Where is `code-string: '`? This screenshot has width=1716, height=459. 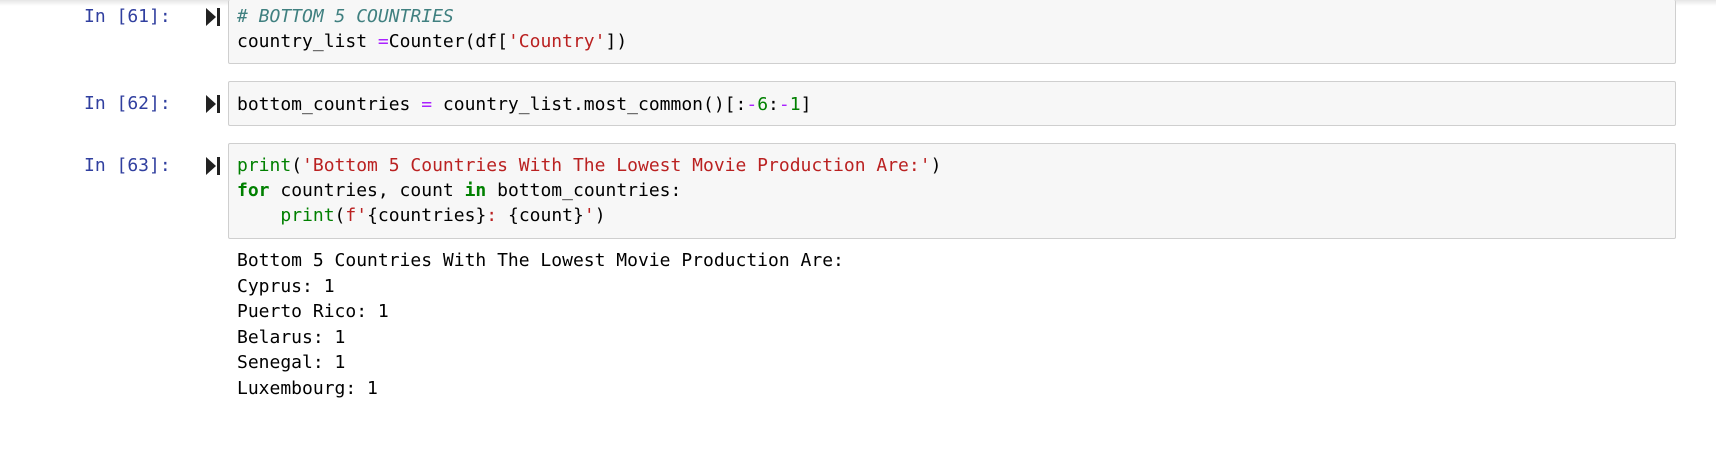
code-string: ' is located at coordinates (589, 215).